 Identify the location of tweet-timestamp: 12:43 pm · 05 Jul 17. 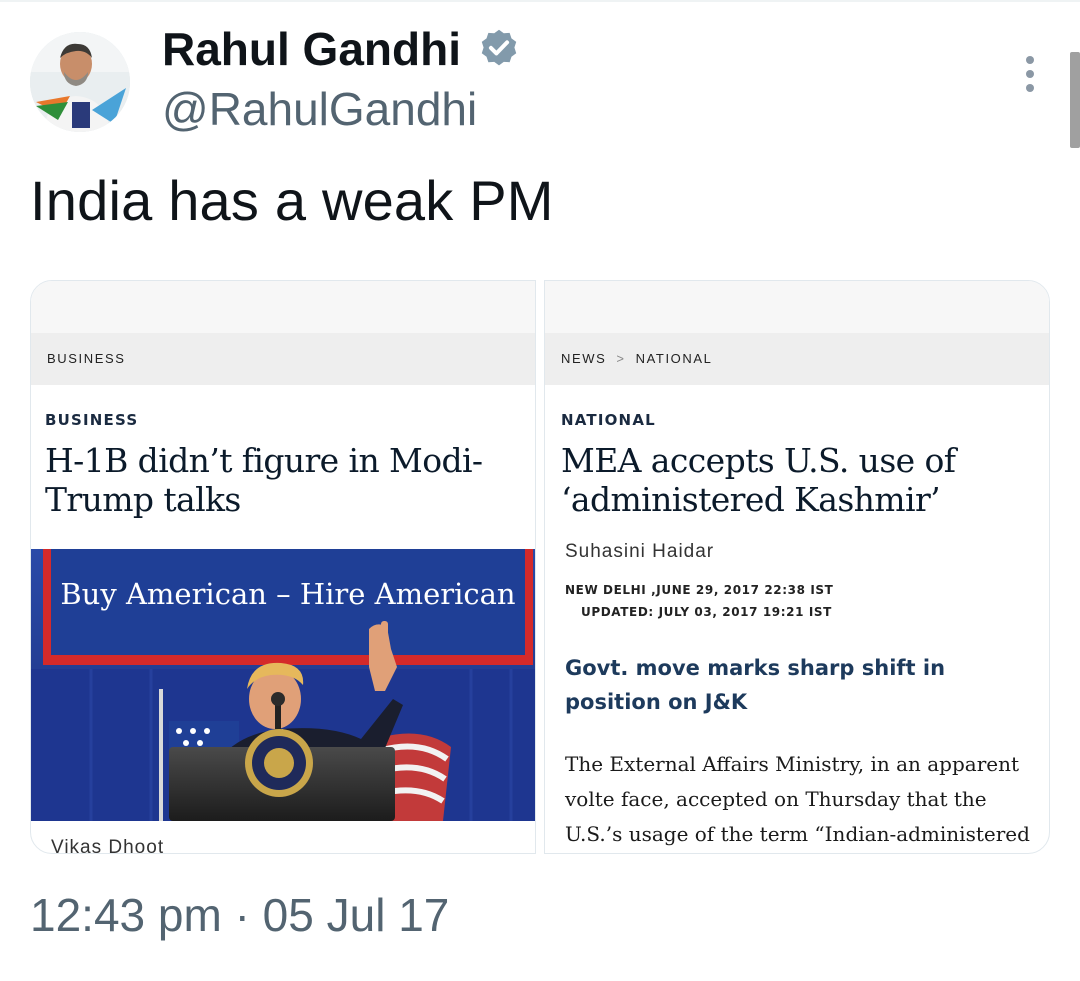
(239, 915).